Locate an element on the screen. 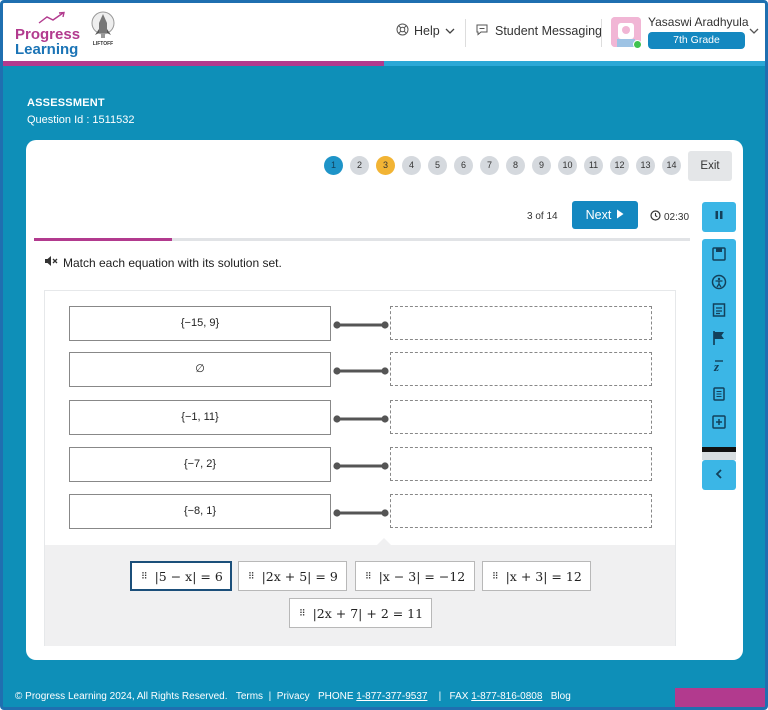 Image resolution: width=768 pixels, height=710 pixels. question-id: Question Id : 1511532 is located at coordinates (81, 120).